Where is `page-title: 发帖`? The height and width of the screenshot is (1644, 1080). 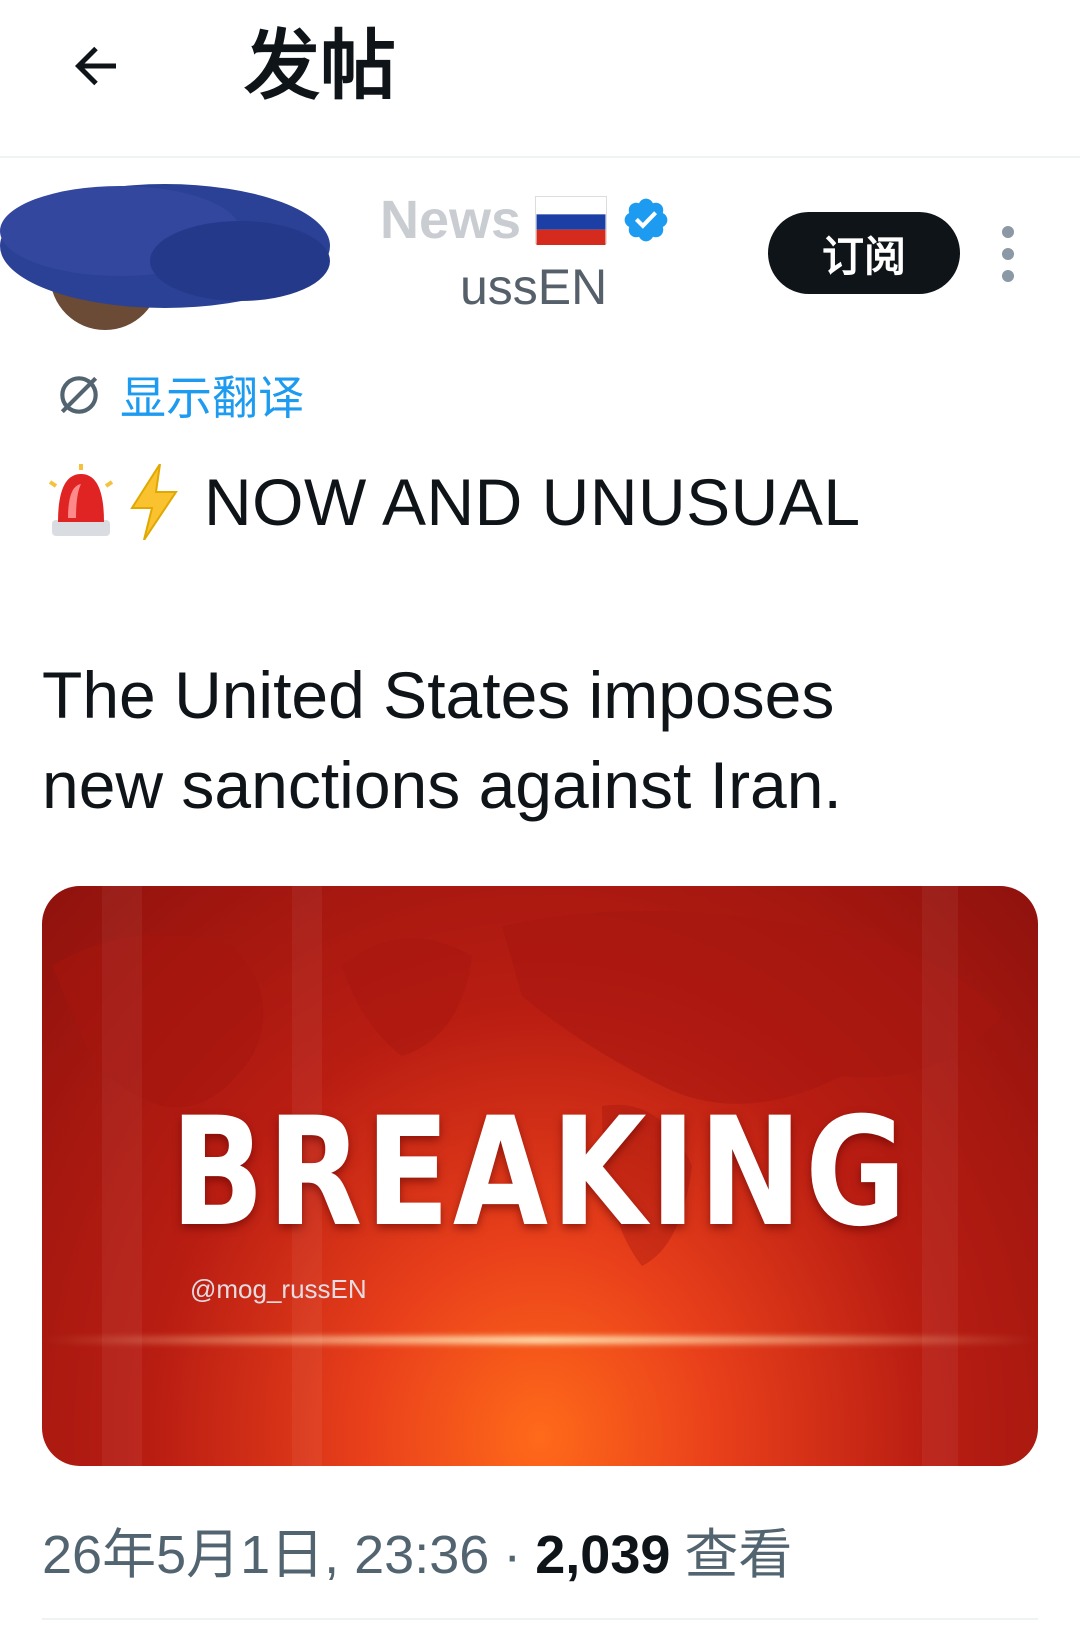
page-title: 发帖 is located at coordinates (320, 66).